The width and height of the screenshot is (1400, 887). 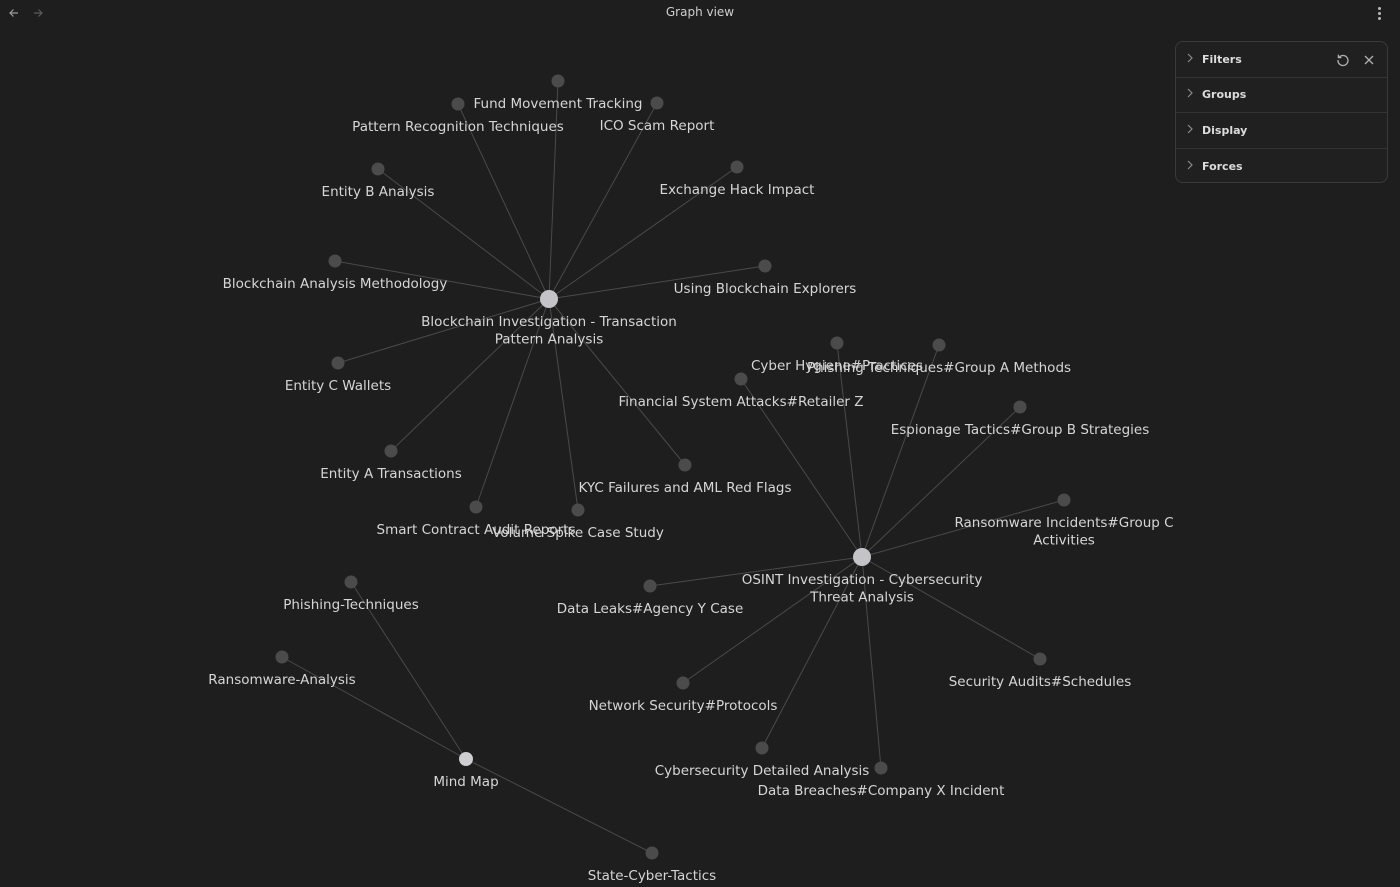 What do you see at coordinates (1222, 166) in the screenshot?
I see `section-label: Forces` at bounding box center [1222, 166].